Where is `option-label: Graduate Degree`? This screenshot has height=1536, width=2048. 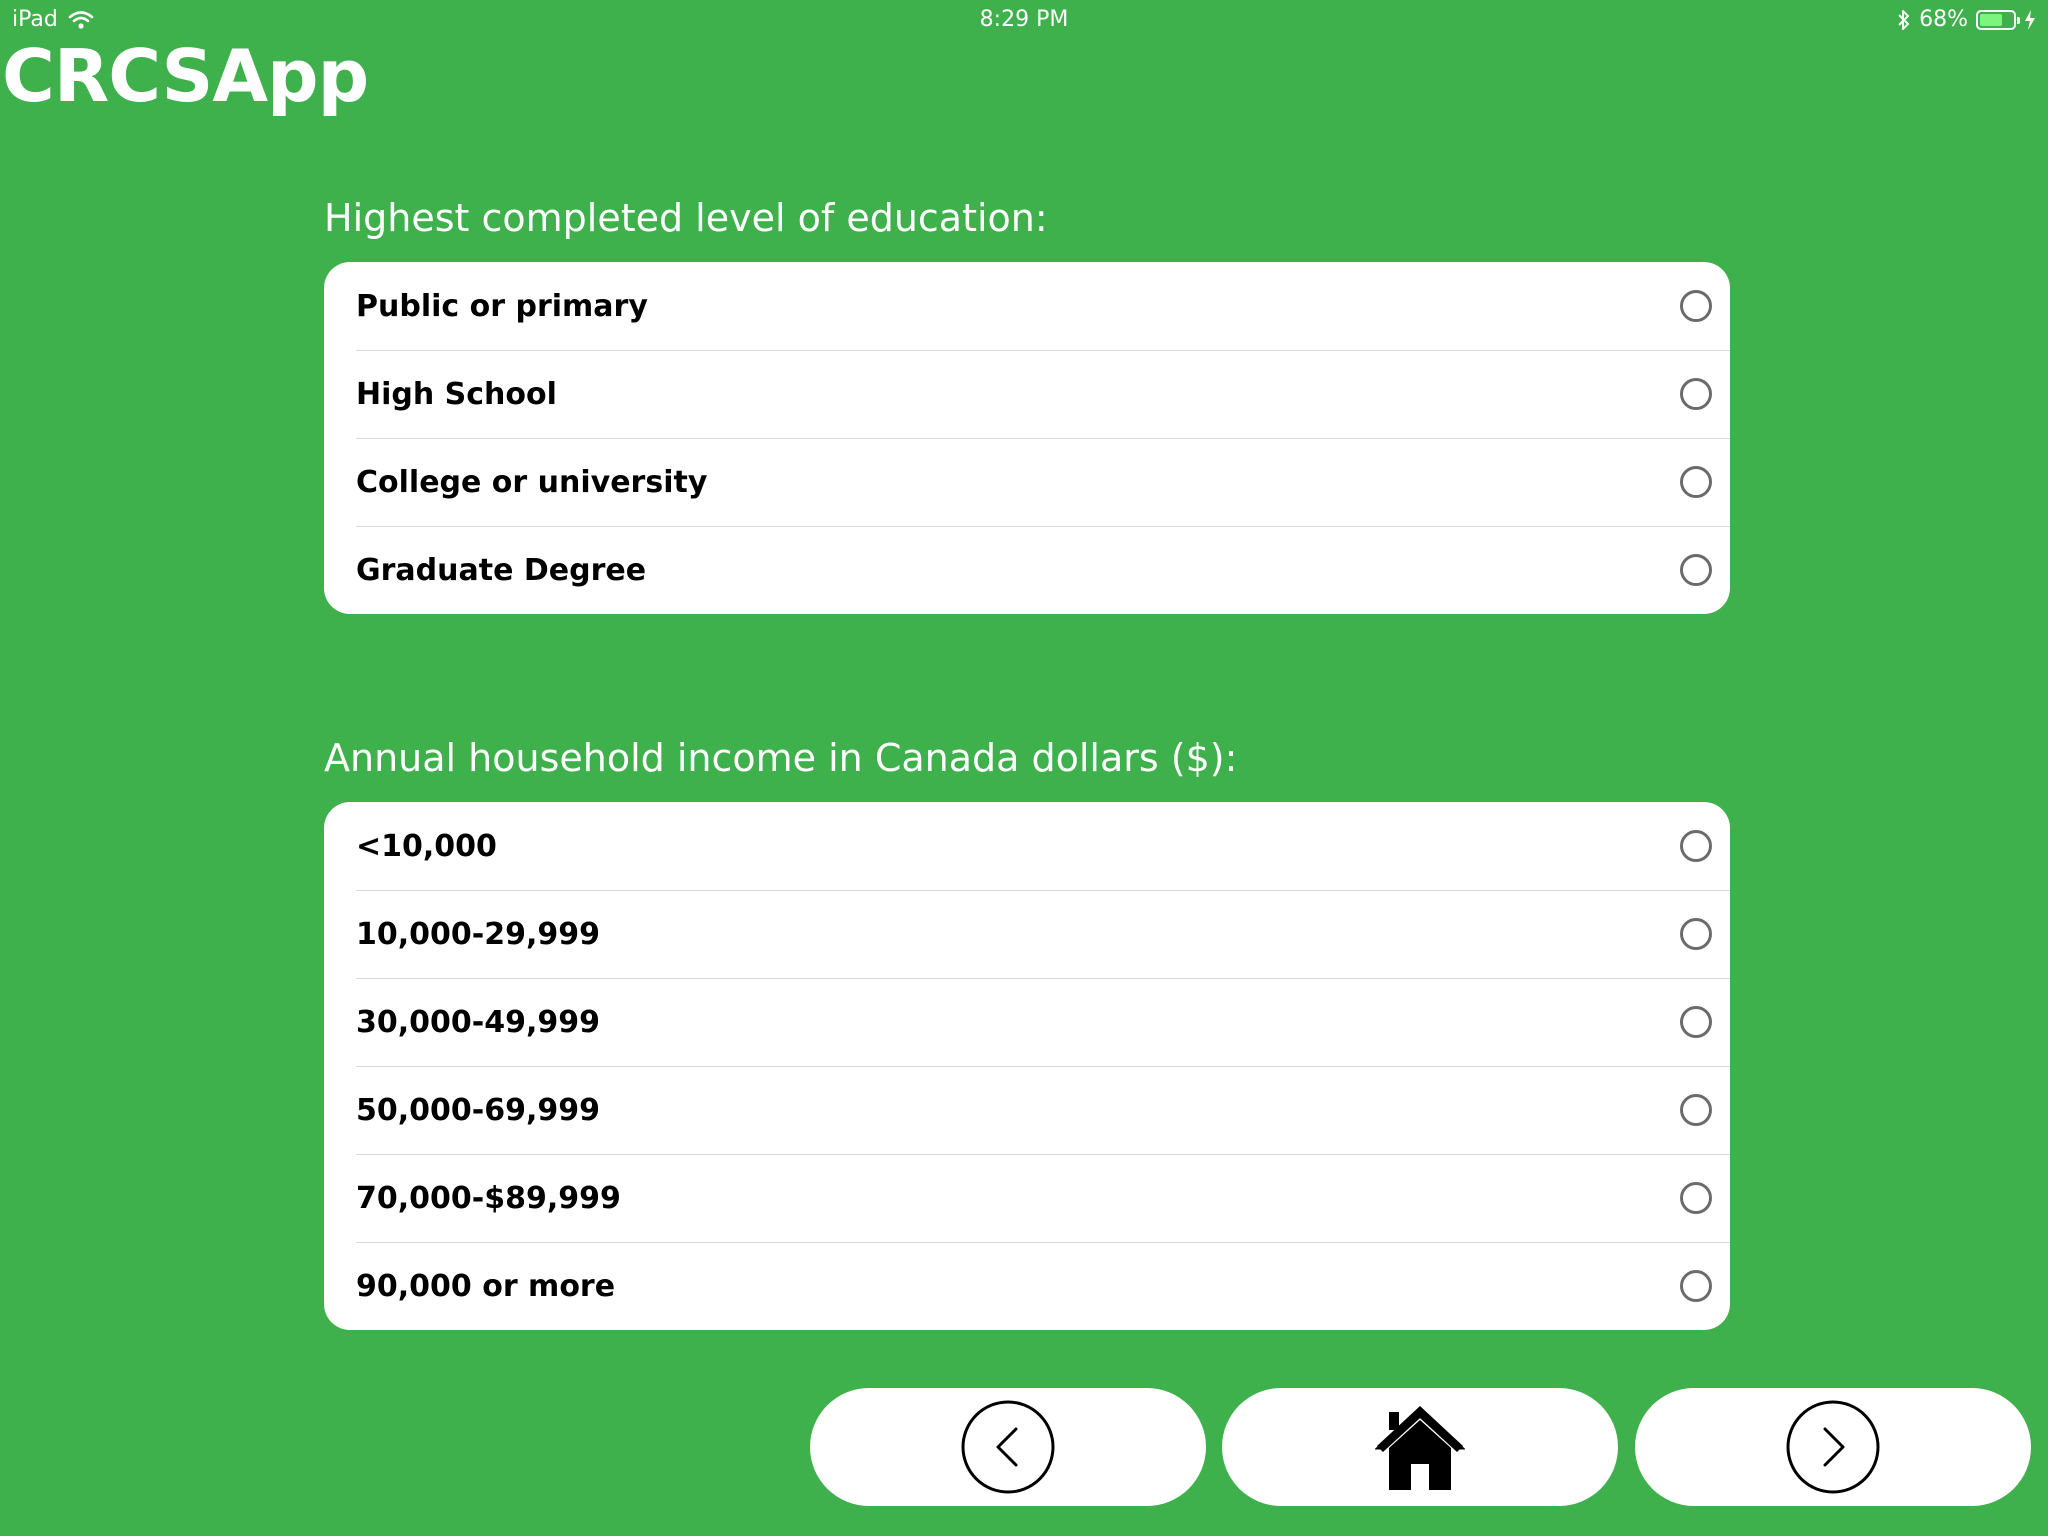
option-label: Graduate Degree is located at coordinates (501, 570).